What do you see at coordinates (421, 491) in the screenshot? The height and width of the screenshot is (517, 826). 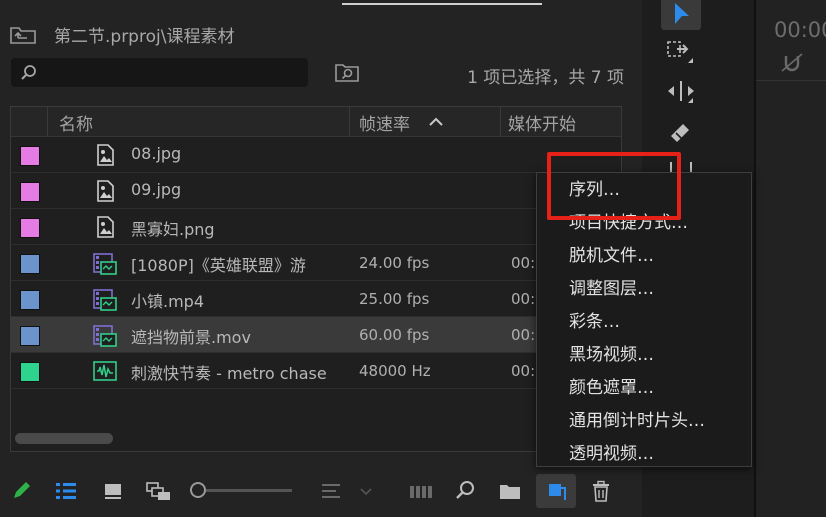 I see `automate-to-sequence-icon` at bounding box center [421, 491].